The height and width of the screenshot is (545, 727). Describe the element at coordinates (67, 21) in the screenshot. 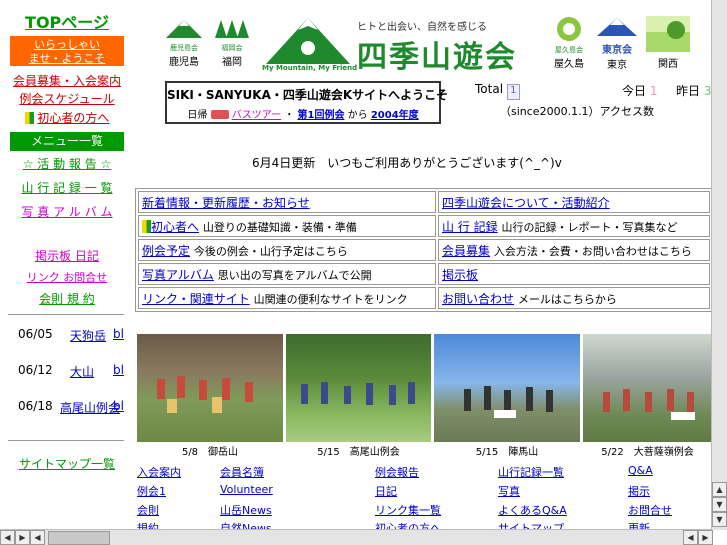

I see `top-page-link: TOPページ` at that location.